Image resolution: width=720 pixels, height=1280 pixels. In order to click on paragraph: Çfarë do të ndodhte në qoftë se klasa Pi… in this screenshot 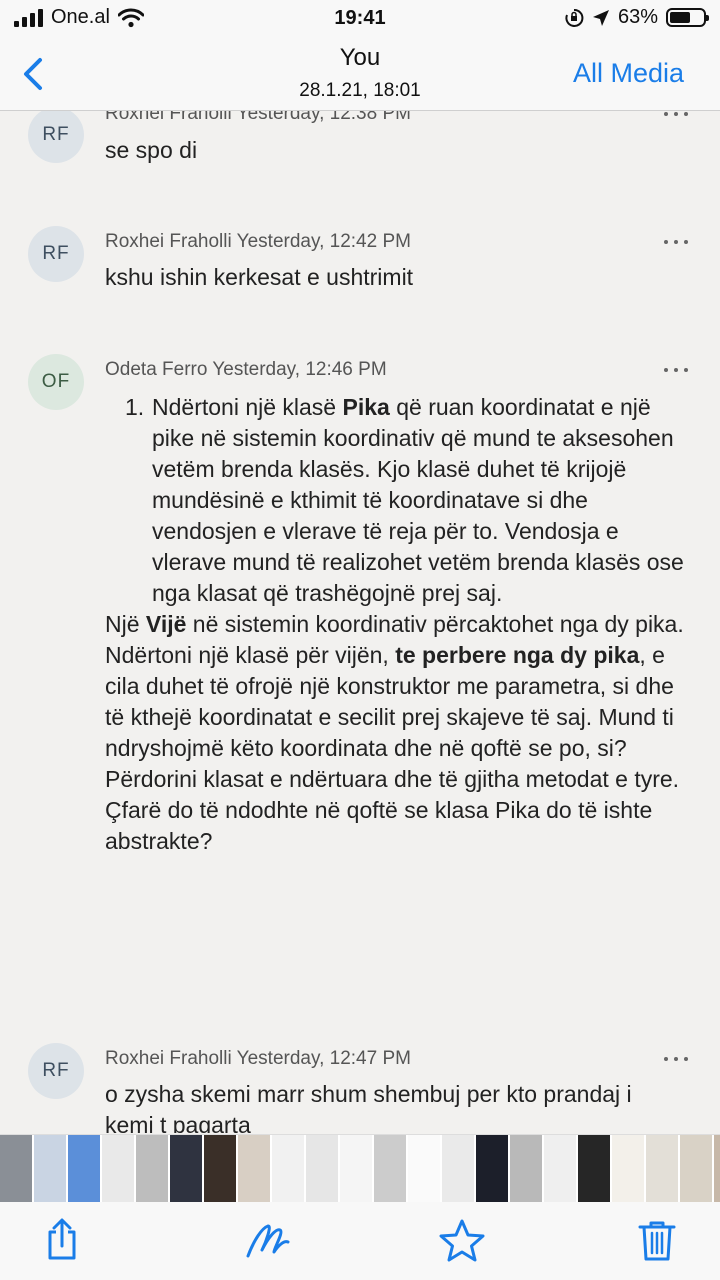, I will do `click(379, 825)`.